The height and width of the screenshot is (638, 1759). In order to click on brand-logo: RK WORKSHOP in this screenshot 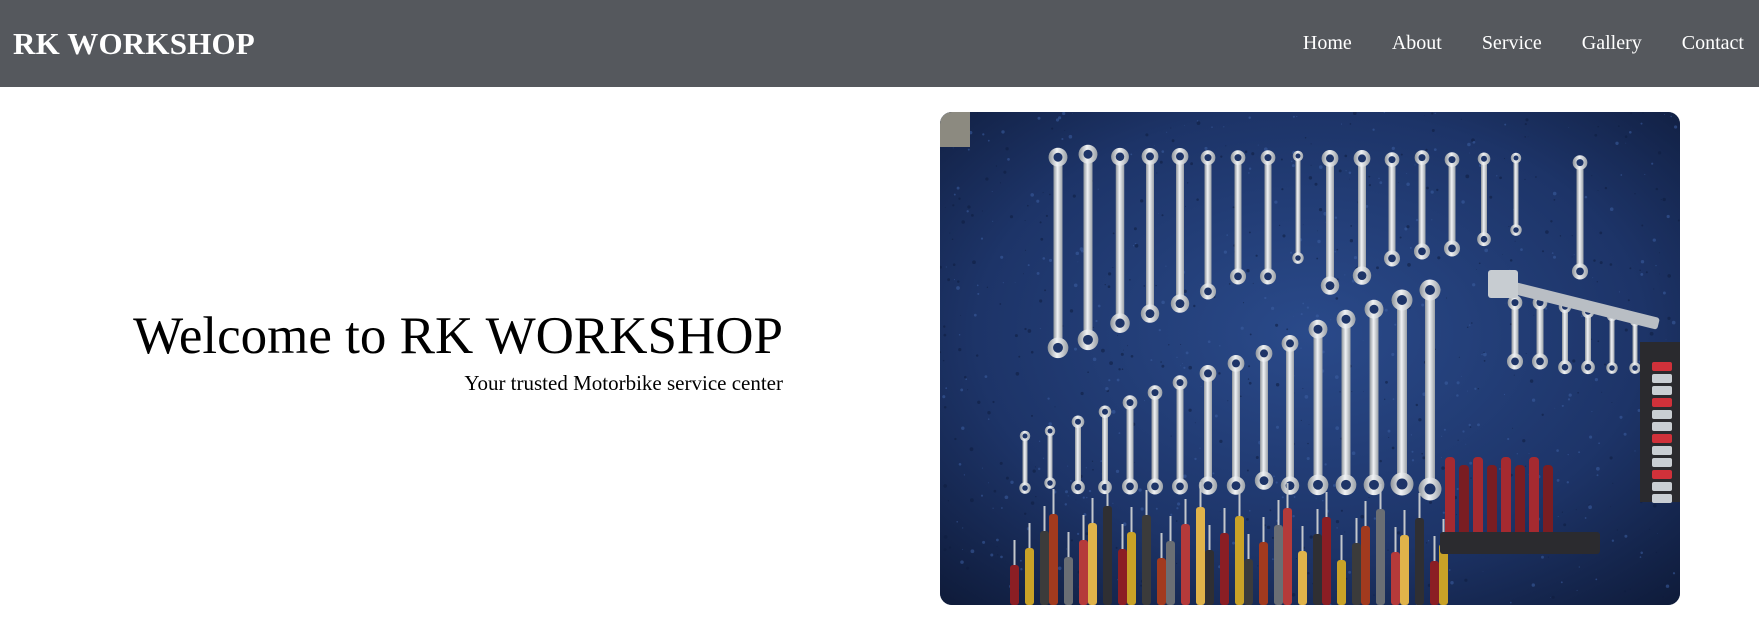, I will do `click(134, 44)`.